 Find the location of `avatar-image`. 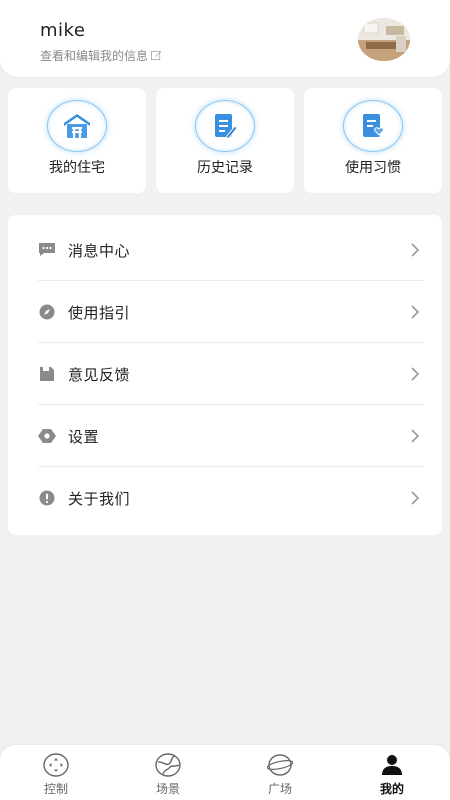

avatar-image is located at coordinates (384, 39).